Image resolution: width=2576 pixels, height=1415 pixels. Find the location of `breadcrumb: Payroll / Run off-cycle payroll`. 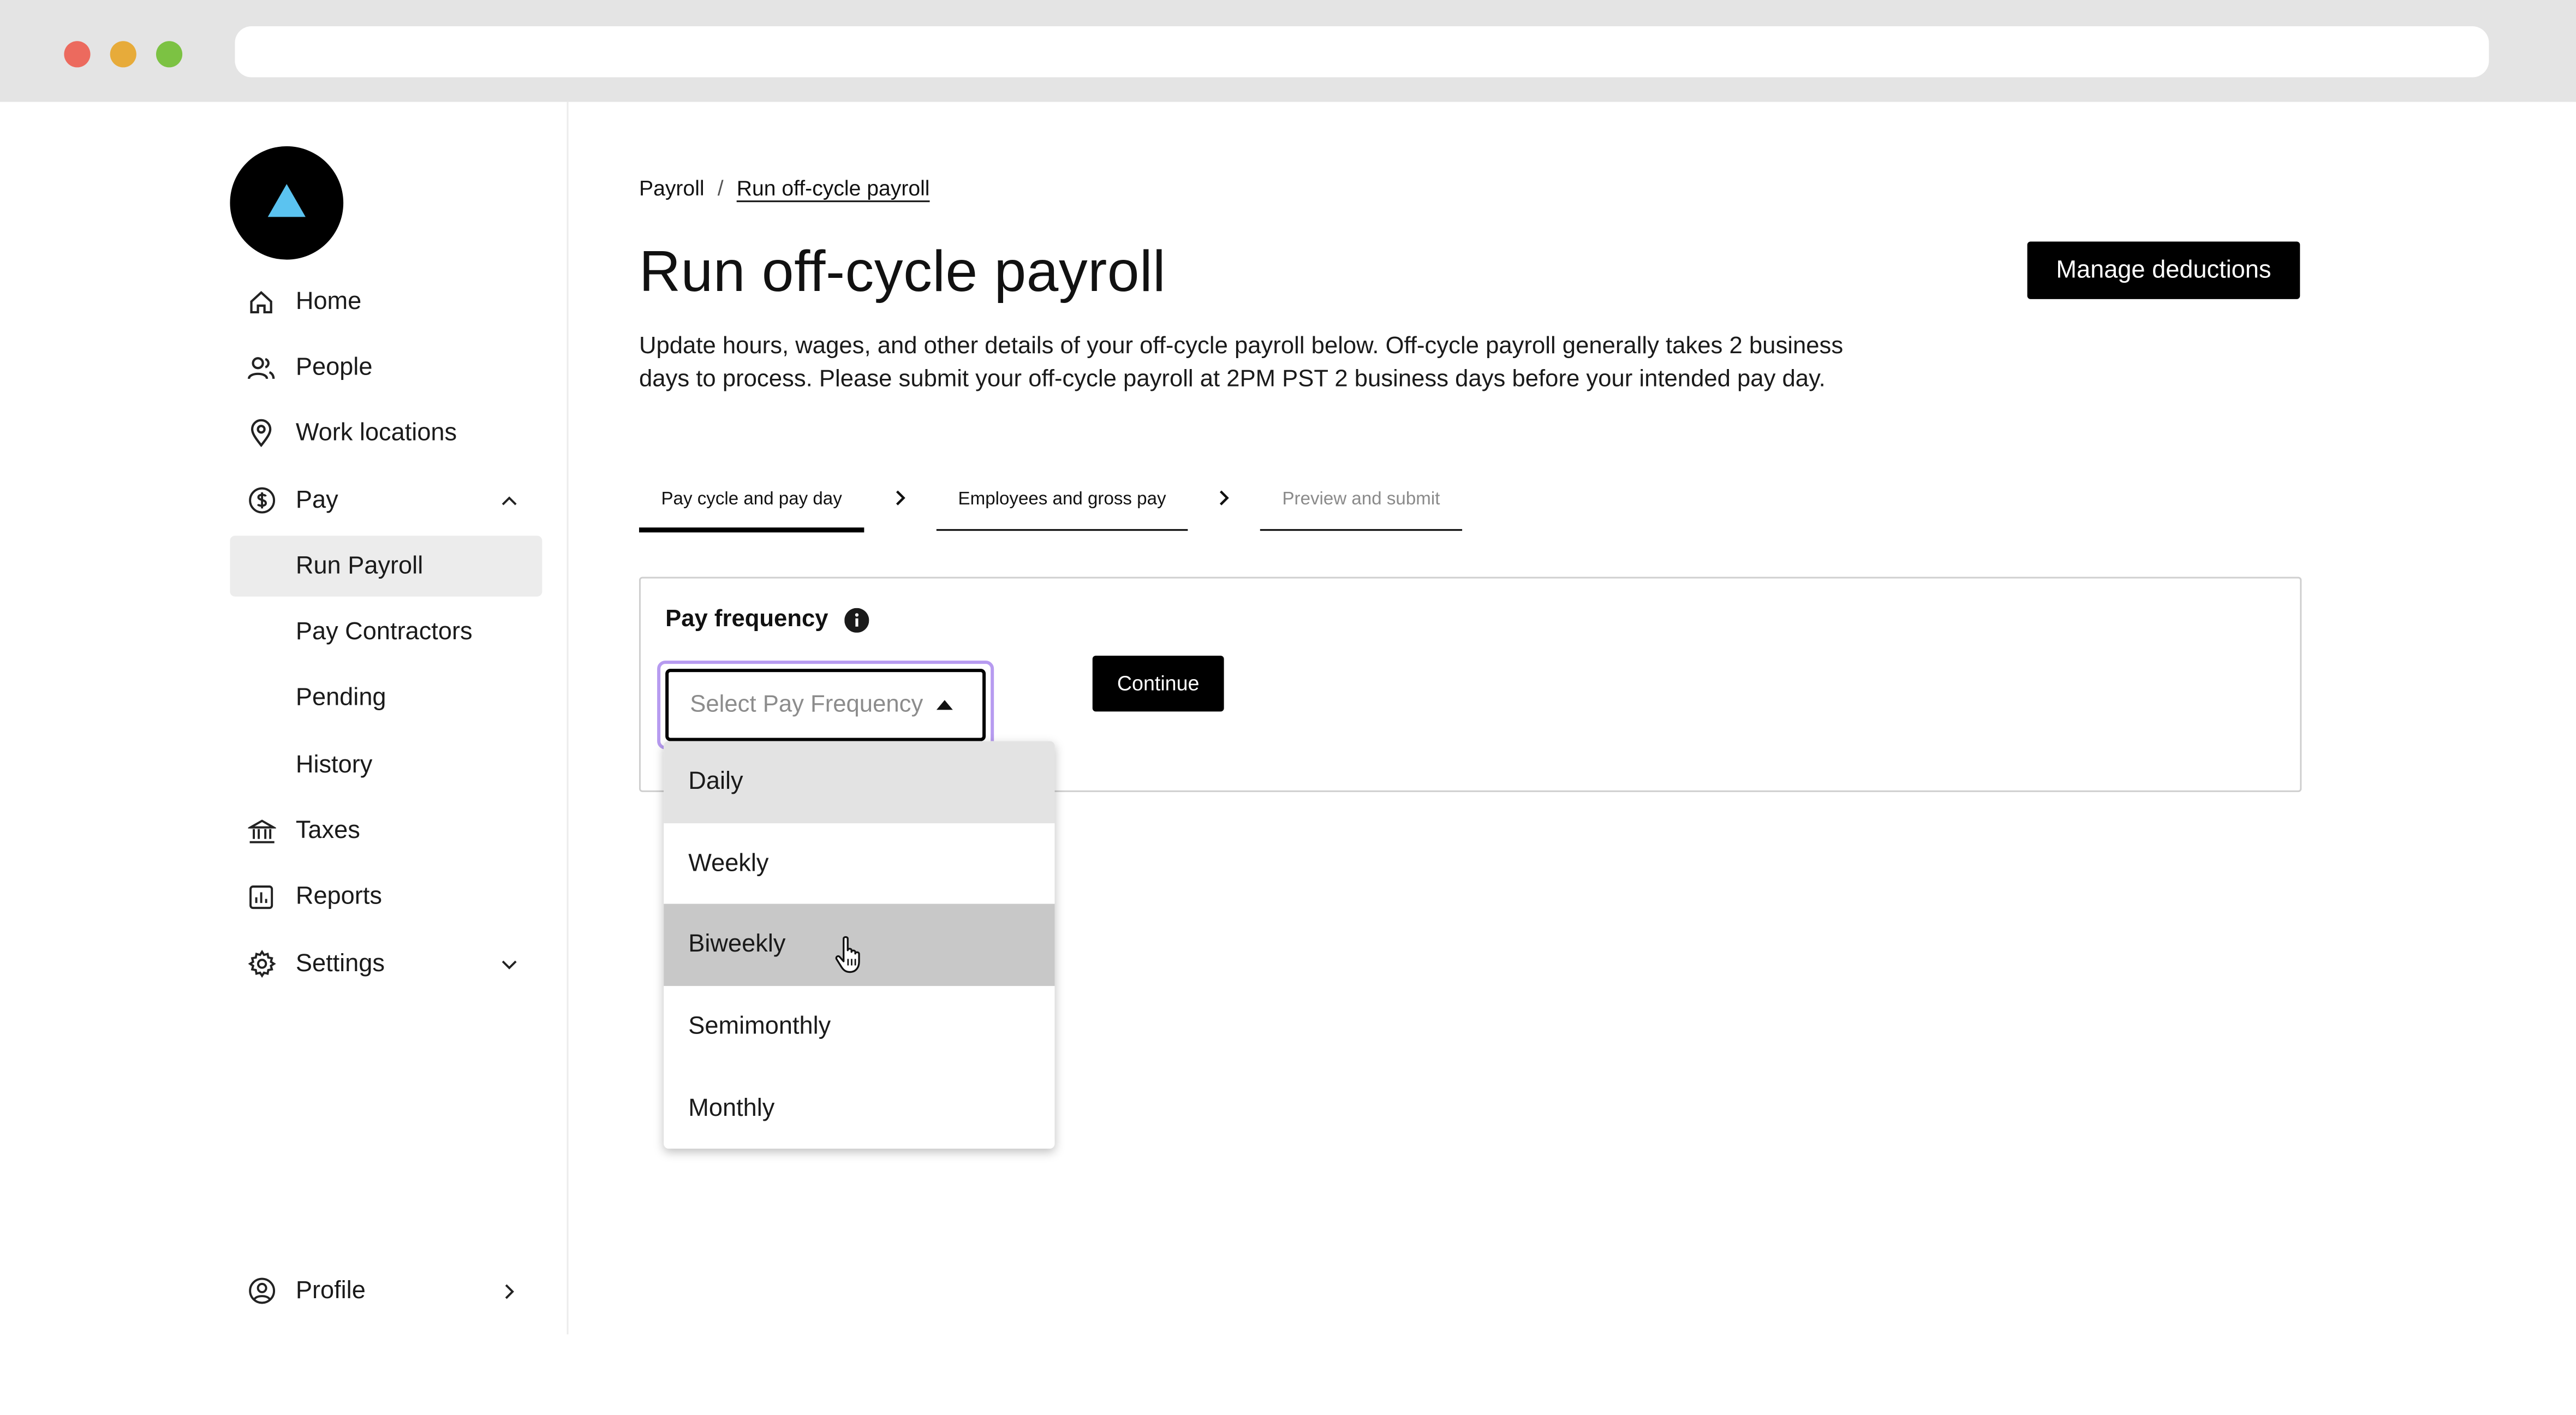

breadcrumb: Payroll / Run off-cycle payroll is located at coordinates (784, 188).